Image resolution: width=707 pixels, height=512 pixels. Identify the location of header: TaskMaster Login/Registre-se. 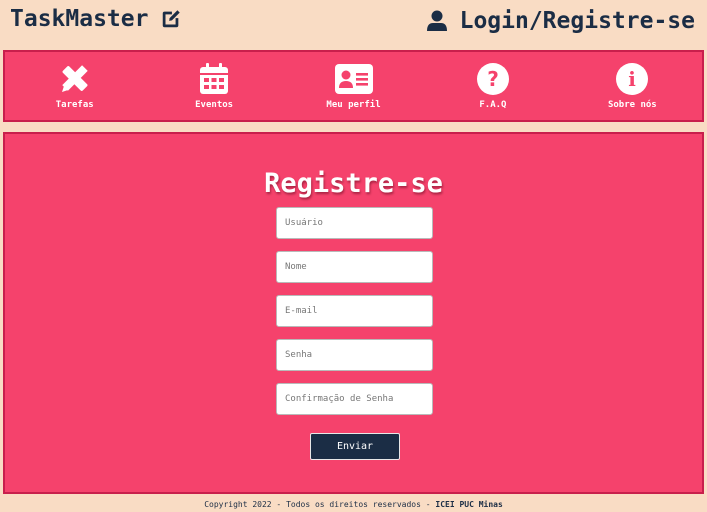
(353, 23).